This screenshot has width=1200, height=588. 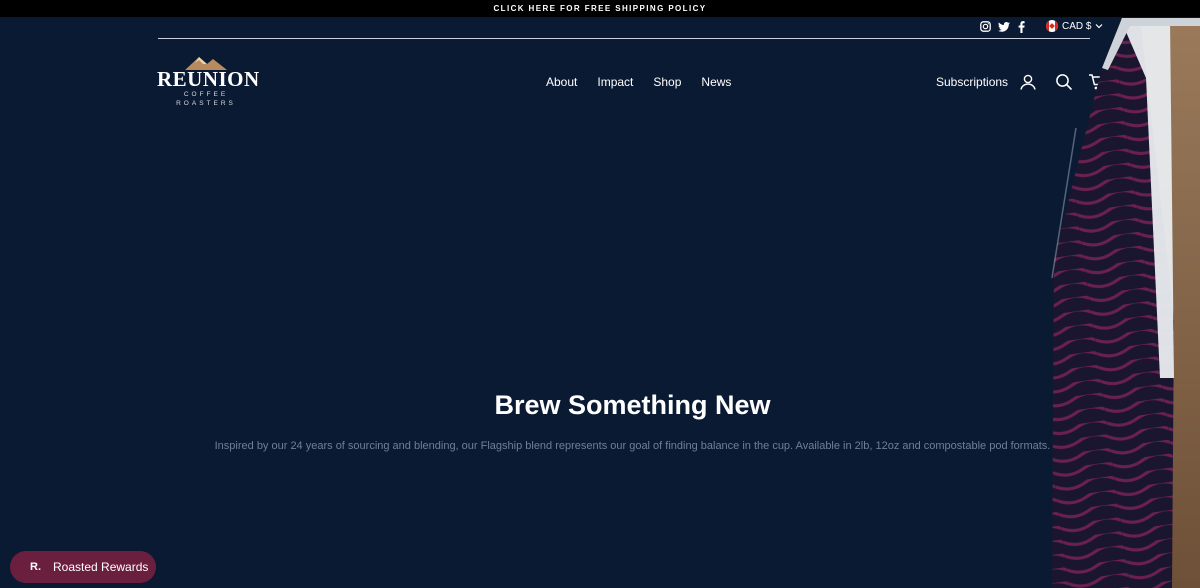 I want to click on instagram-icon, so click(x=985, y=26).